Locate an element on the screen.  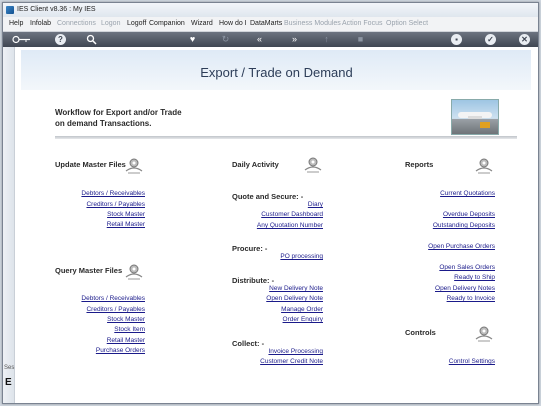
menu-item-logoff: Logoff is located at coordinates (136, 23).